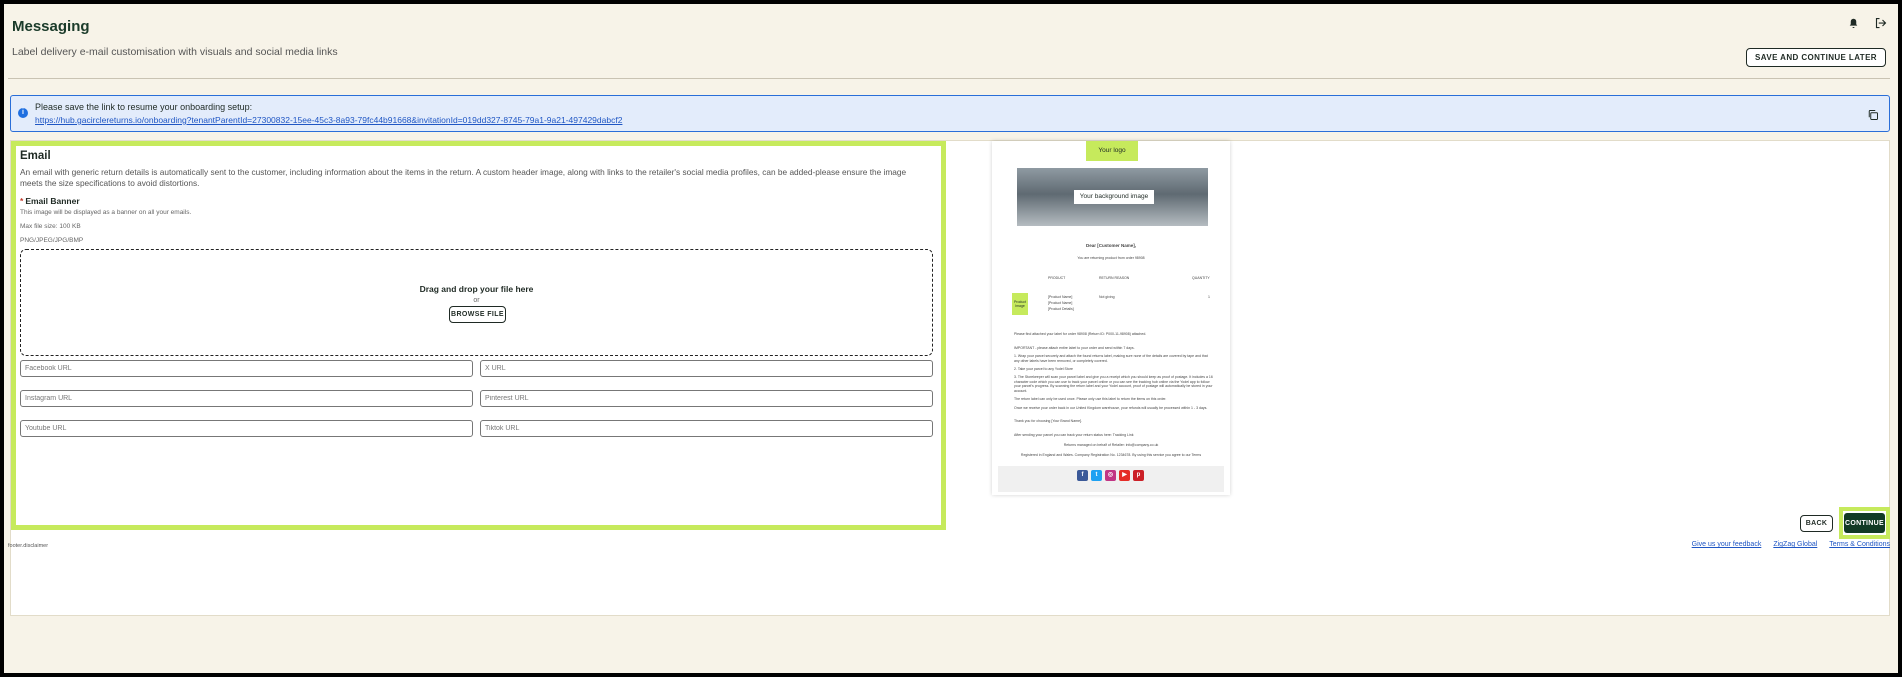  What do you see at coordinates (706, 398) in the screenshot?
I see `pinterest-url-input` at bounding box center [706, 398].